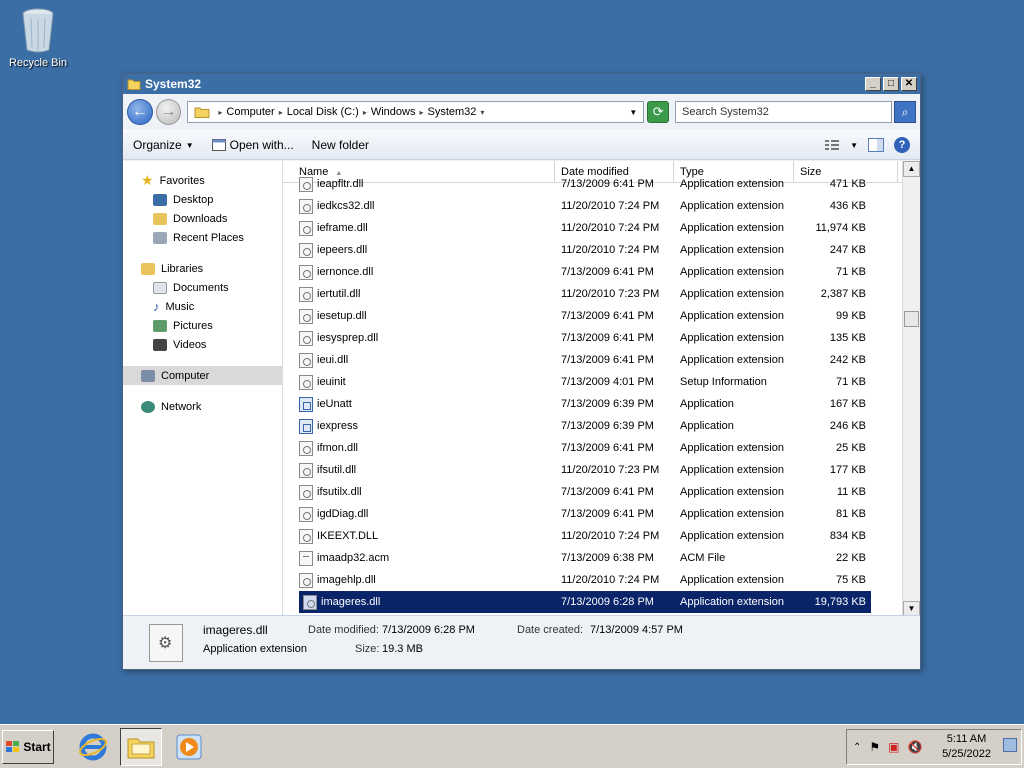 The width and height of the screenshot is (1024, 768). What do you see at coordinates (550, 630) in the screenshot?
I see `details-date-created-label: Date created:` at bounding box center [550, 630].